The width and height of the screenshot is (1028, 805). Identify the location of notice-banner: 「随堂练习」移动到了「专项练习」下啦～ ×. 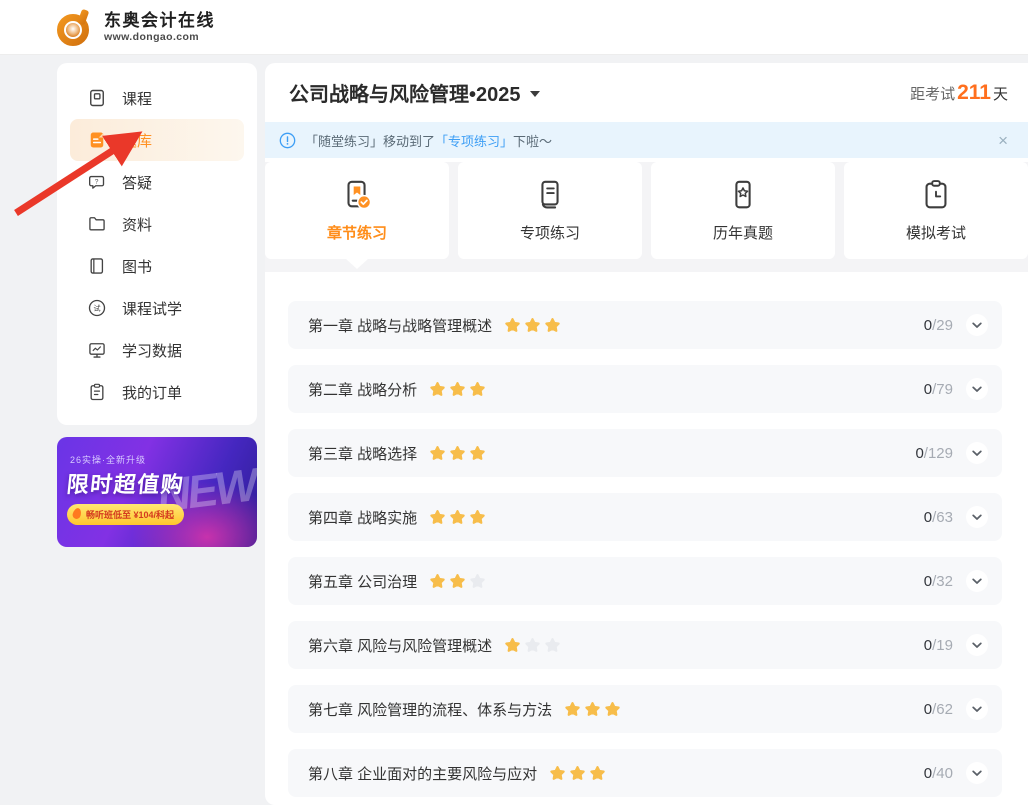
(646, 140).